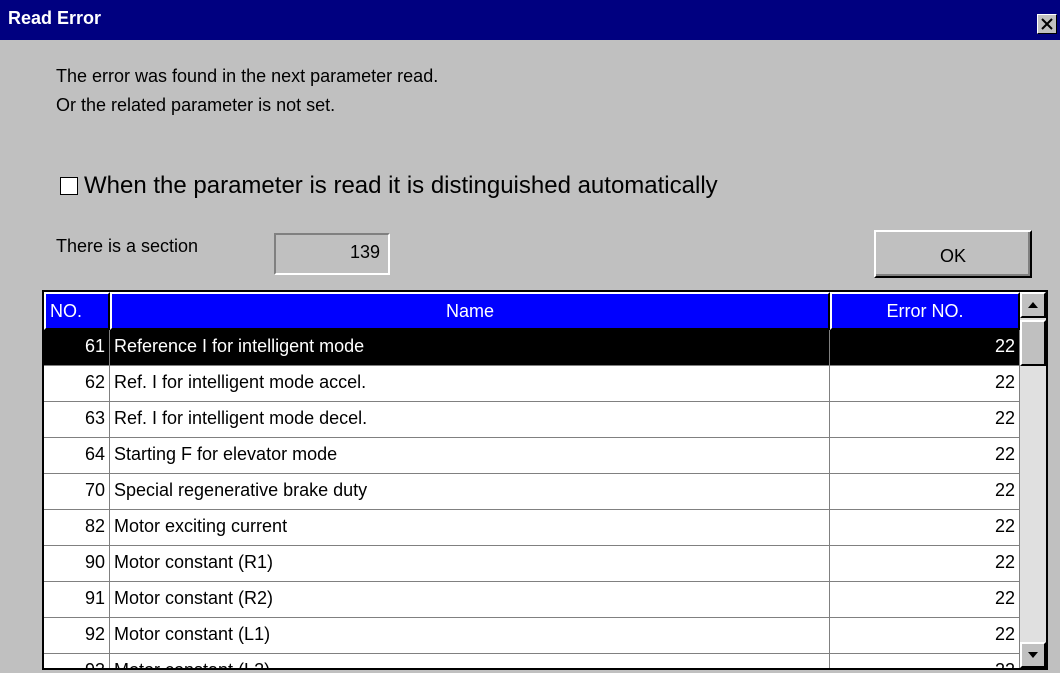  I want to click on scroll-thumb, so click(1033, 343).